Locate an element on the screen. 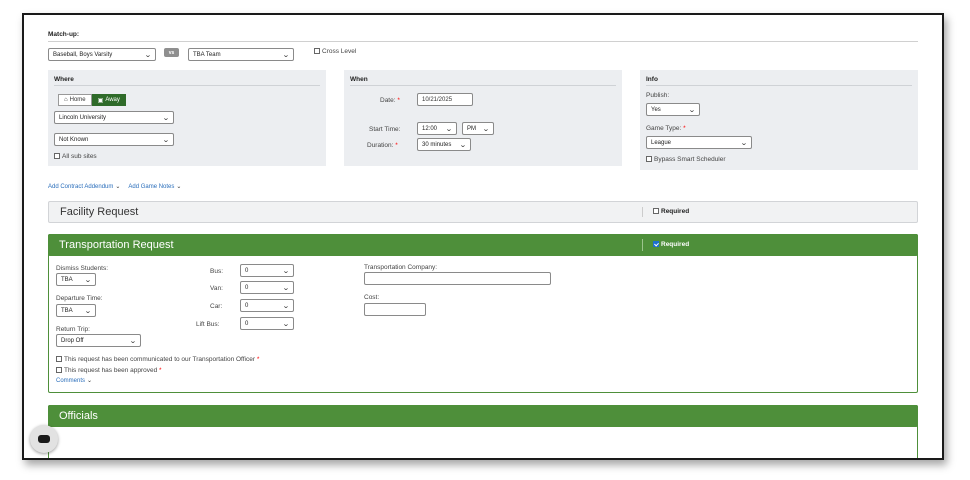  transportation-request-title: Transportation Request is located at coordinates (116, 245).